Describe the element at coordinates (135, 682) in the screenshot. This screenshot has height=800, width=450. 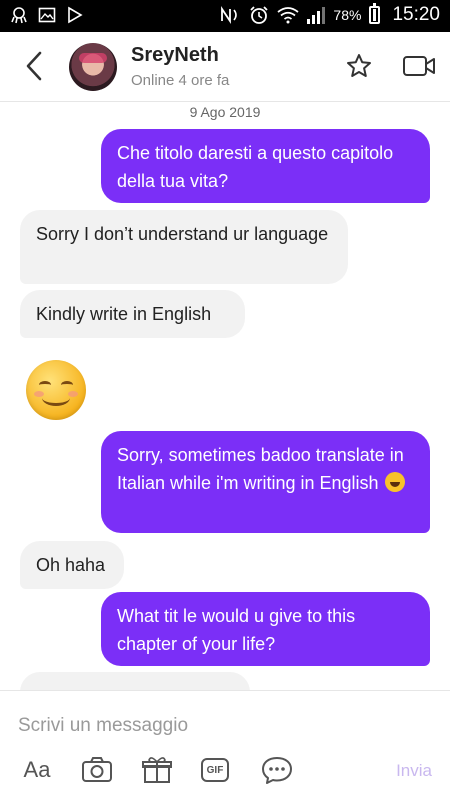
I see `message-bubble-partial` at that location.